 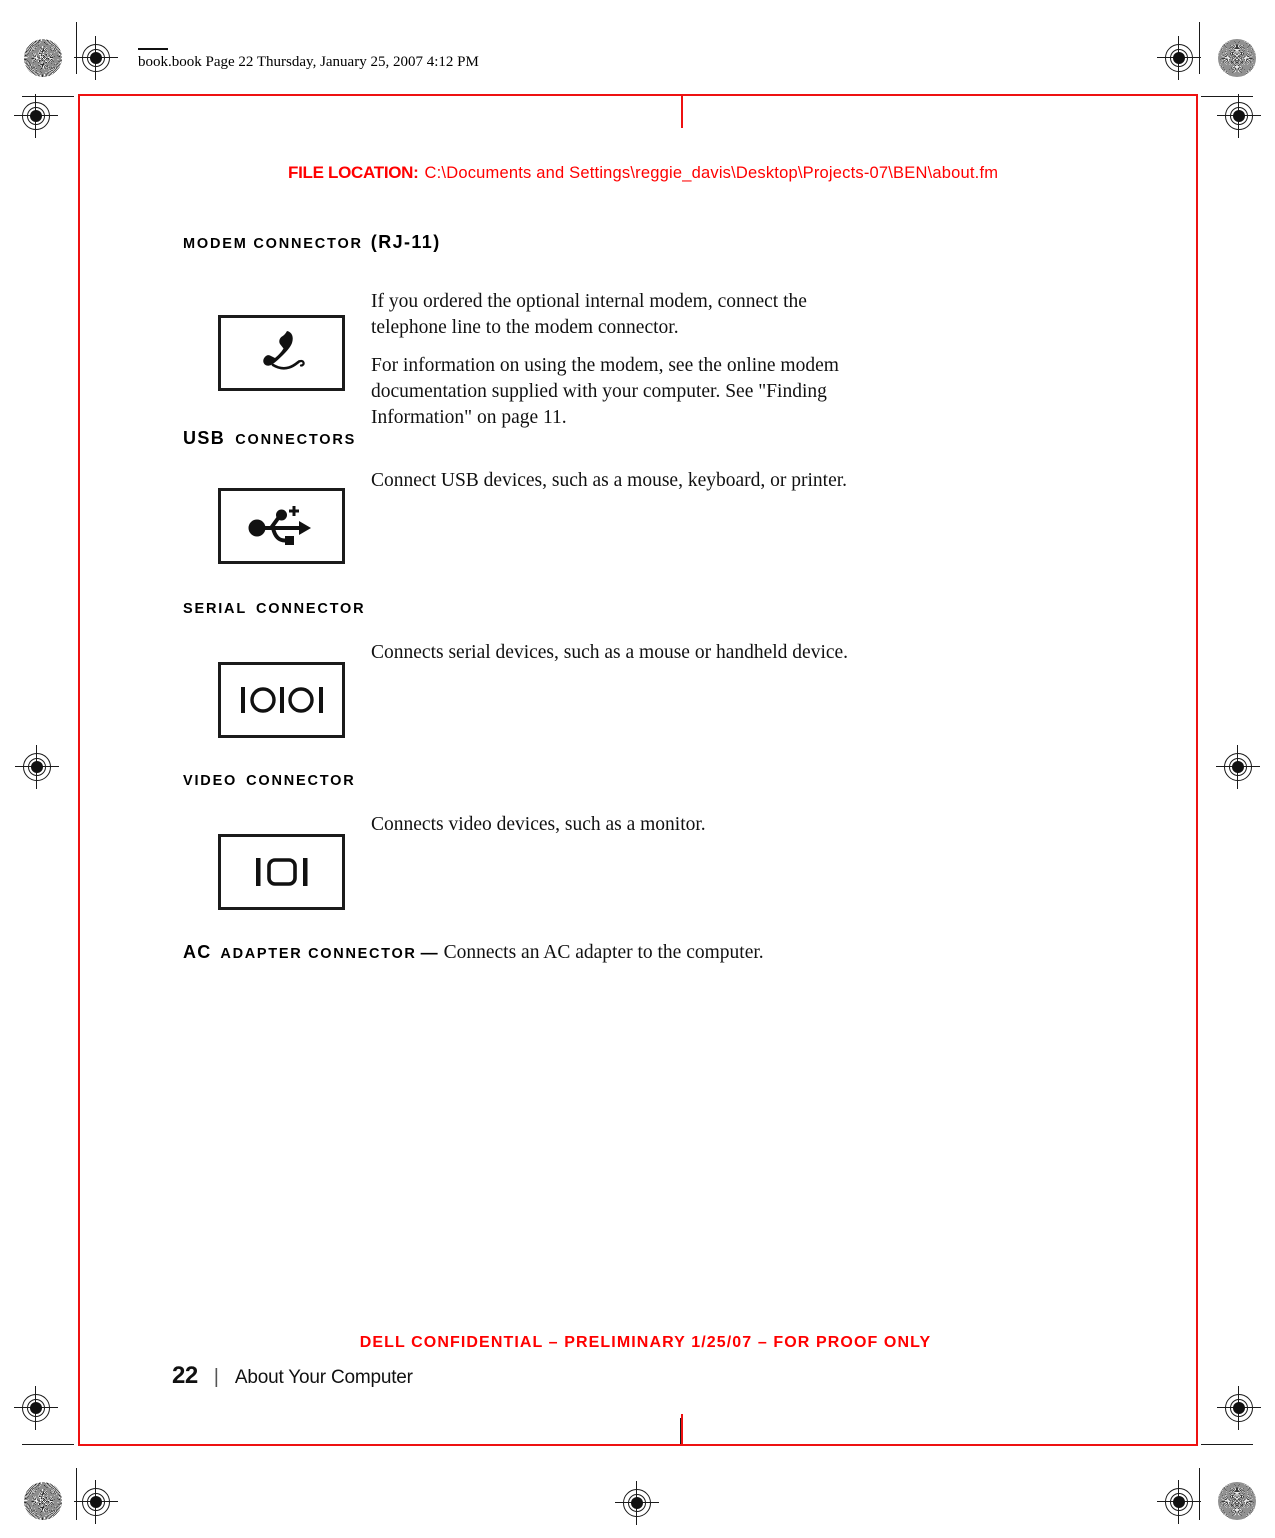 I want to click on icon-box-modem, so click(x=281, y=353).